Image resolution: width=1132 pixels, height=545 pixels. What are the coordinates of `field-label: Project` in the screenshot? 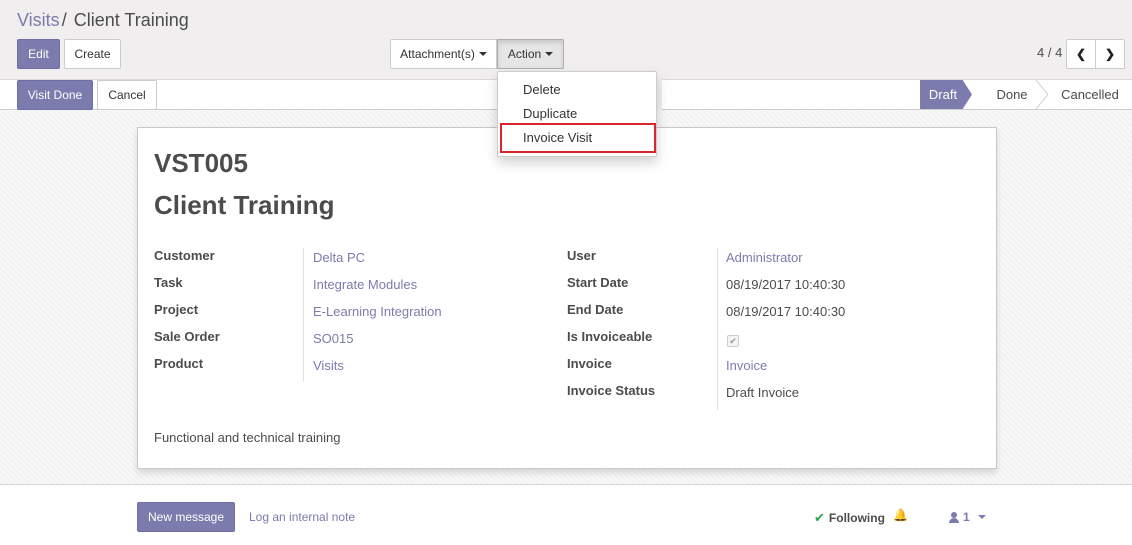 It's located at (176, 309).